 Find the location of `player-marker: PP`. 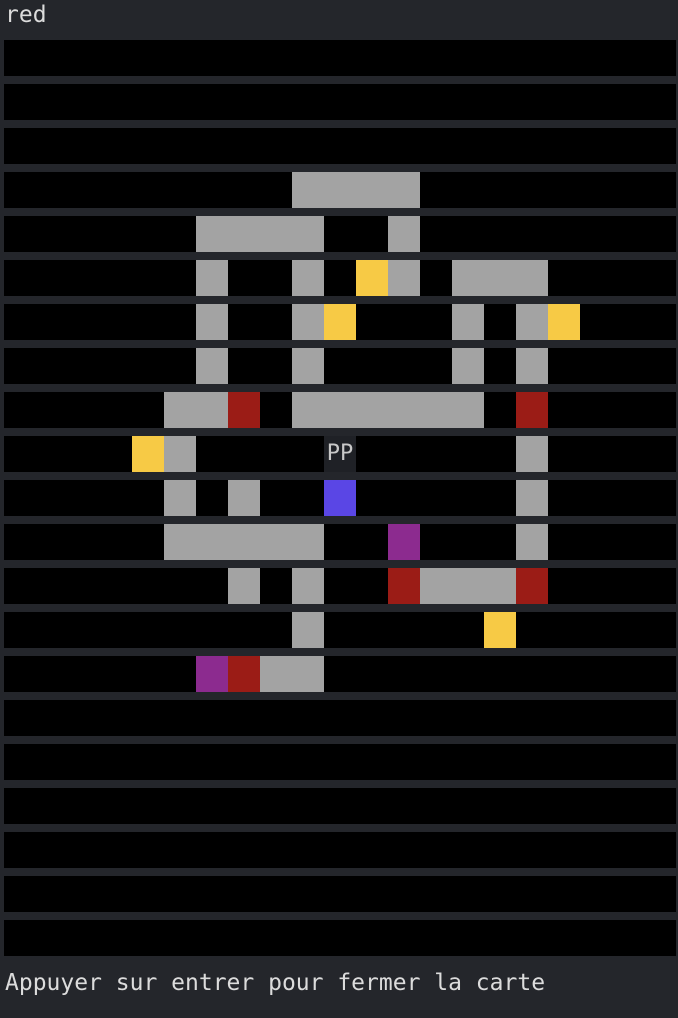

player-marker: PP is located at coordinates (340, 454).